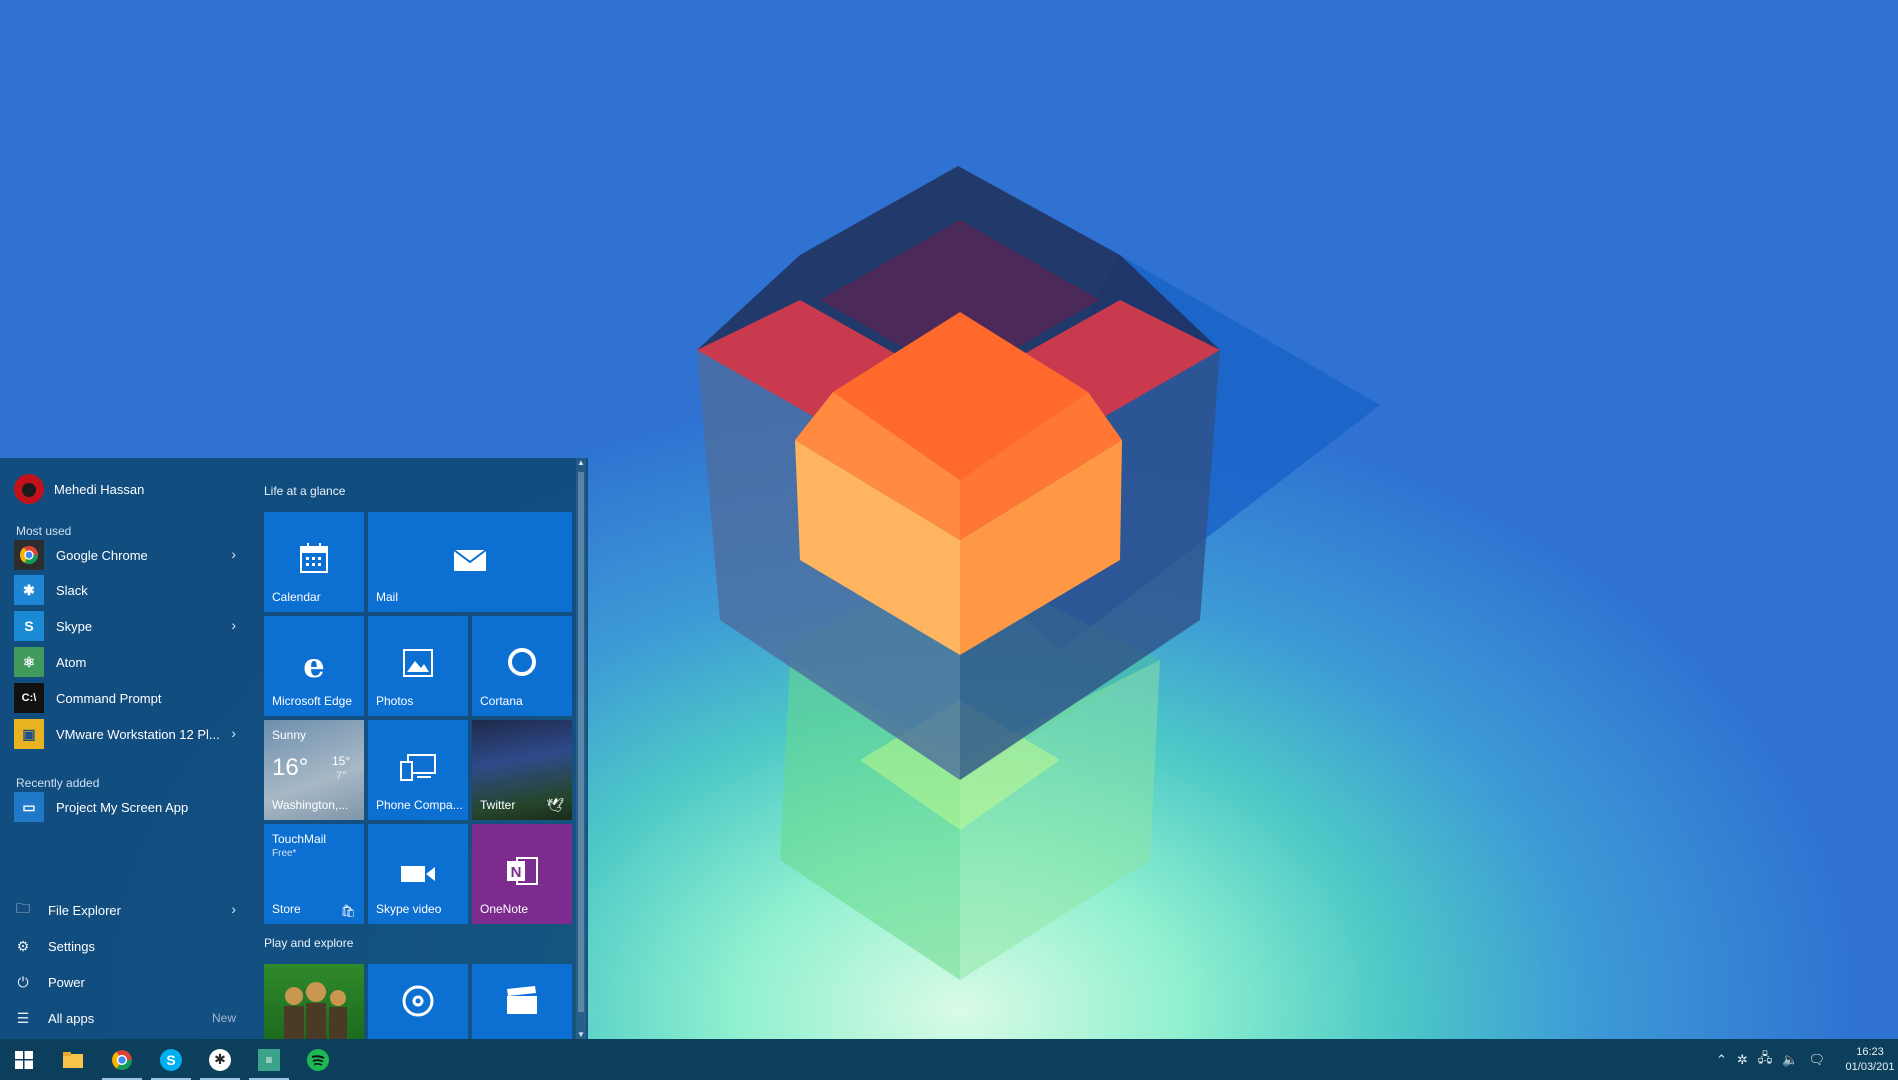 This screenshot has height=1080, width=1898. What do you see at coordinates (44, 531) in the screenshot?
I see `most-used-heading: Most used` at bounding box center [44, 531].